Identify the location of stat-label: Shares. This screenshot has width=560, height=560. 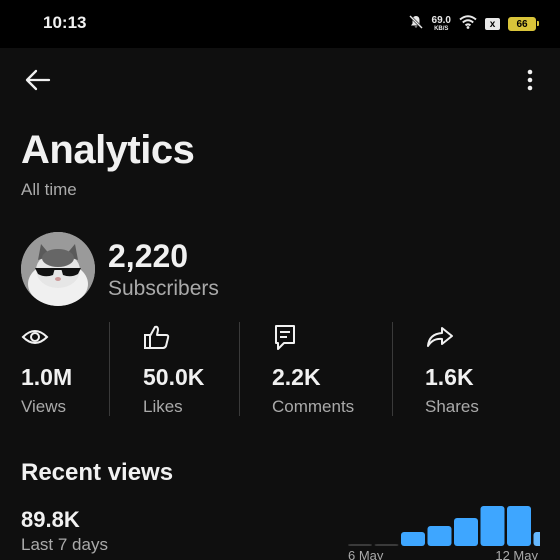
(452, 406).